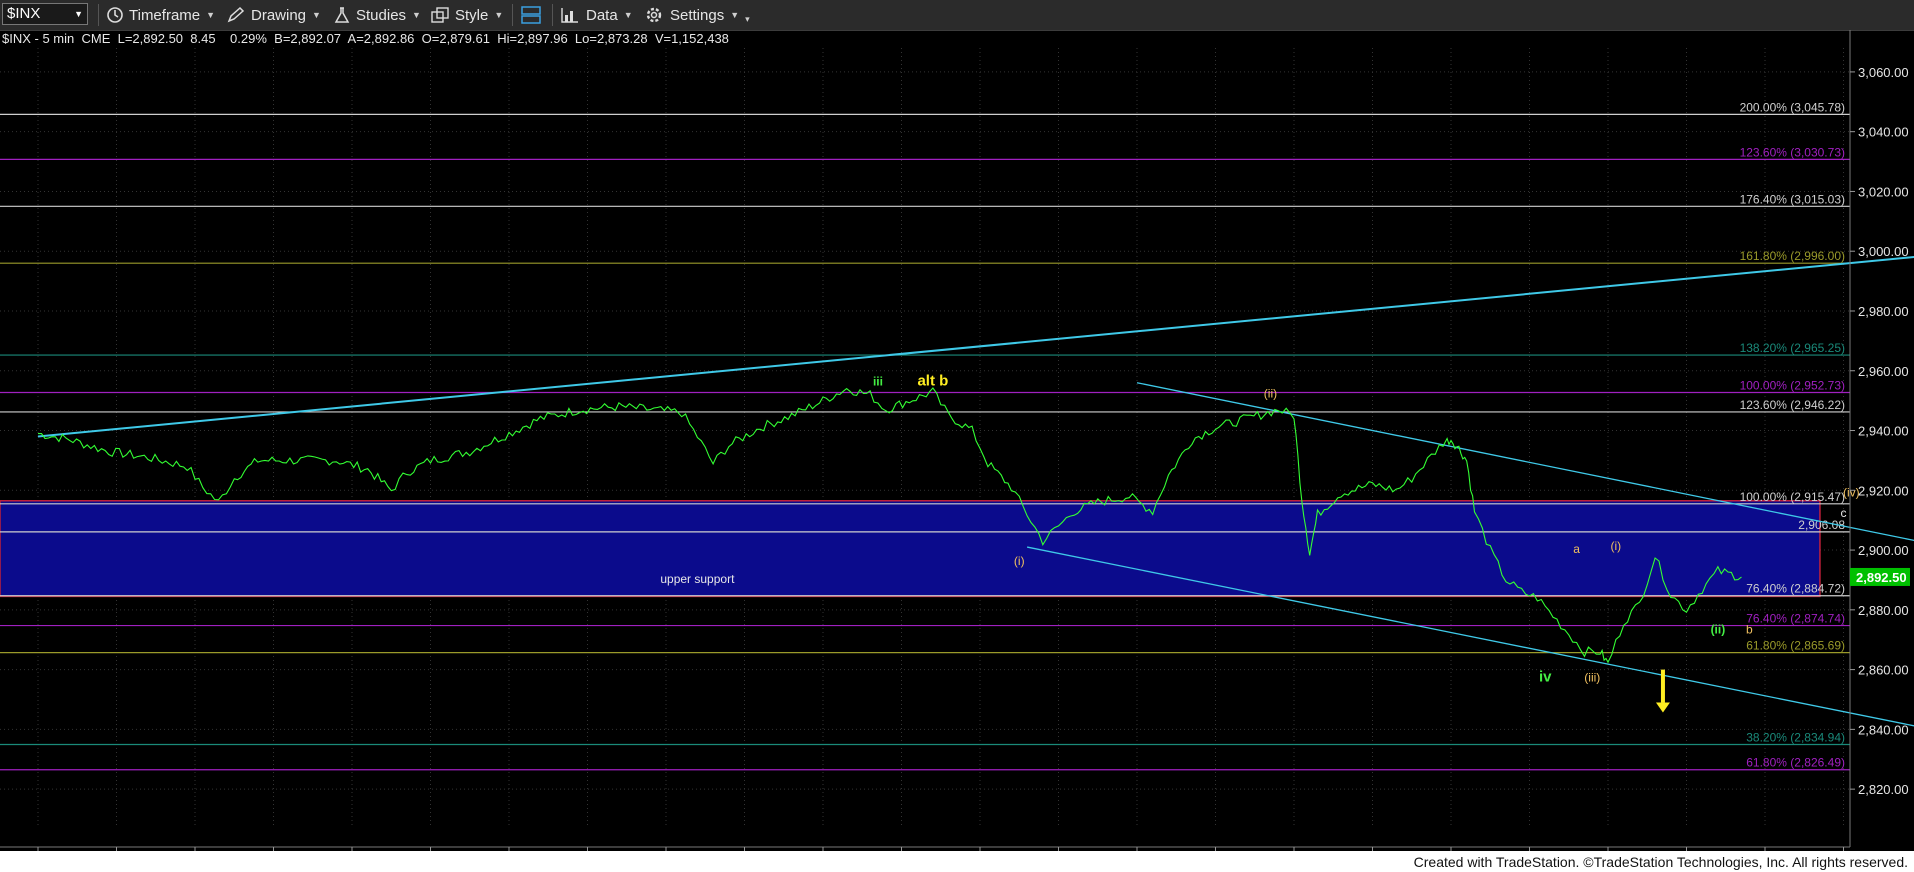 The image size is (1914, 872). I want to click on fib-level-label: 61.80% (2,826.49), so click(1795, 763).